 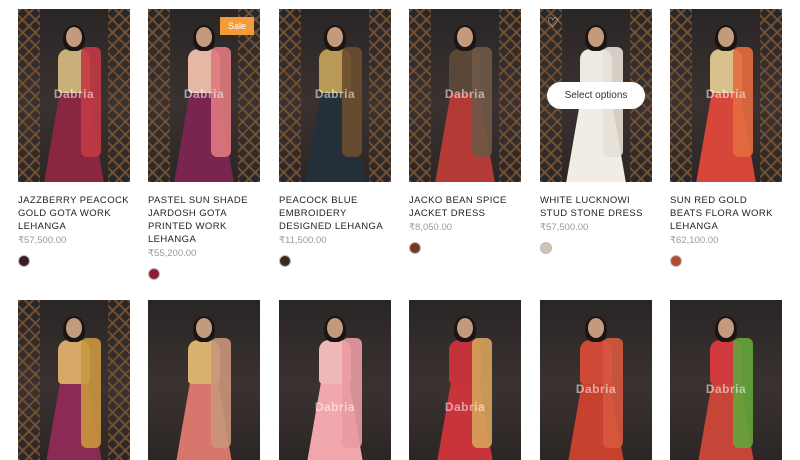 I want to click on sale-badge: Sale, so click(x=236, y=26).